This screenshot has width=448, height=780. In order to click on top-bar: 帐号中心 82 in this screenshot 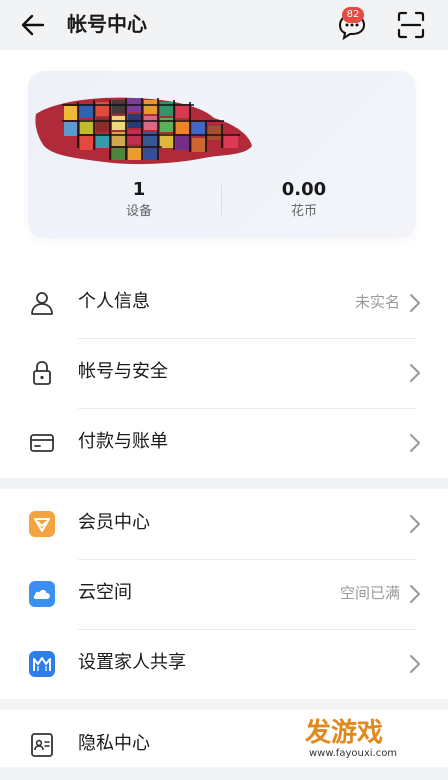, I will do `click(224, 25)`.